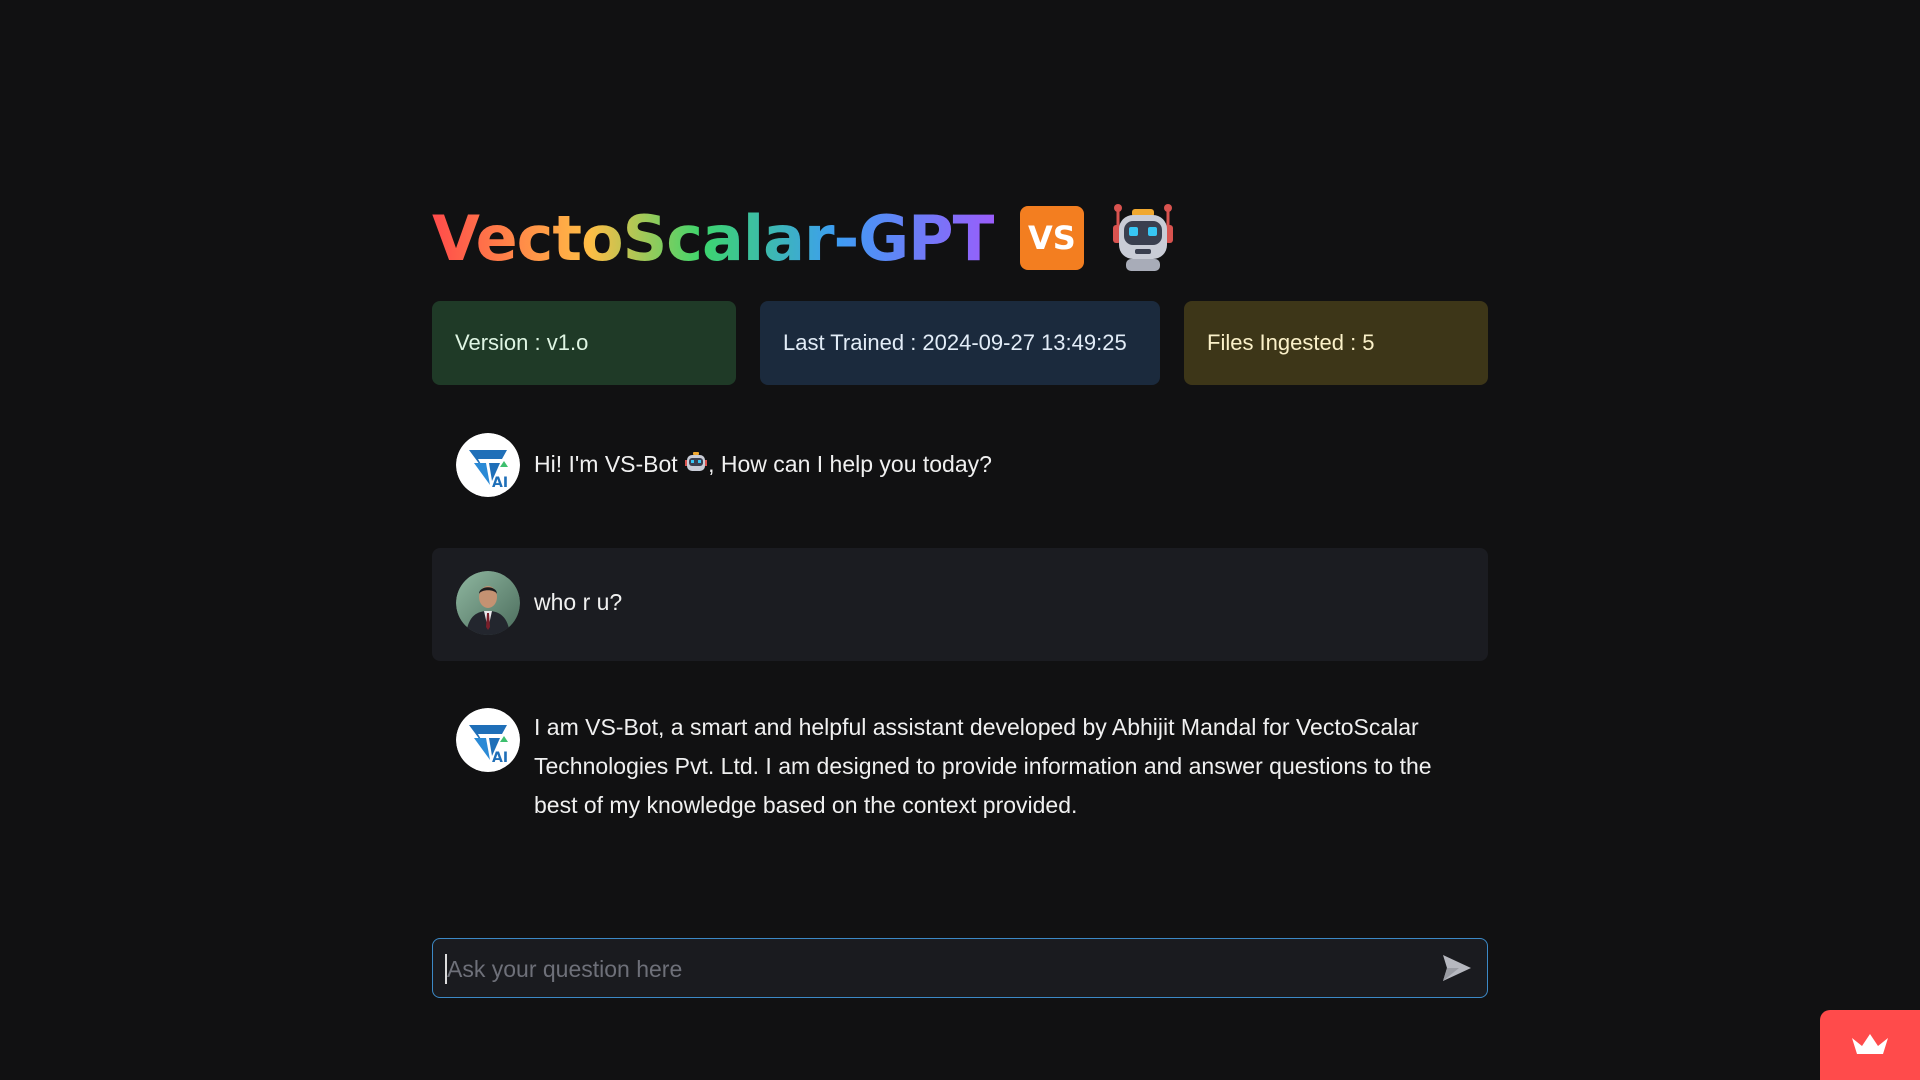 Image resolution: width=1920 pixels, height=1080 pixels. Describe the element at coordinates (927, 969) in the screenshot. I see `chat-input` at that location.